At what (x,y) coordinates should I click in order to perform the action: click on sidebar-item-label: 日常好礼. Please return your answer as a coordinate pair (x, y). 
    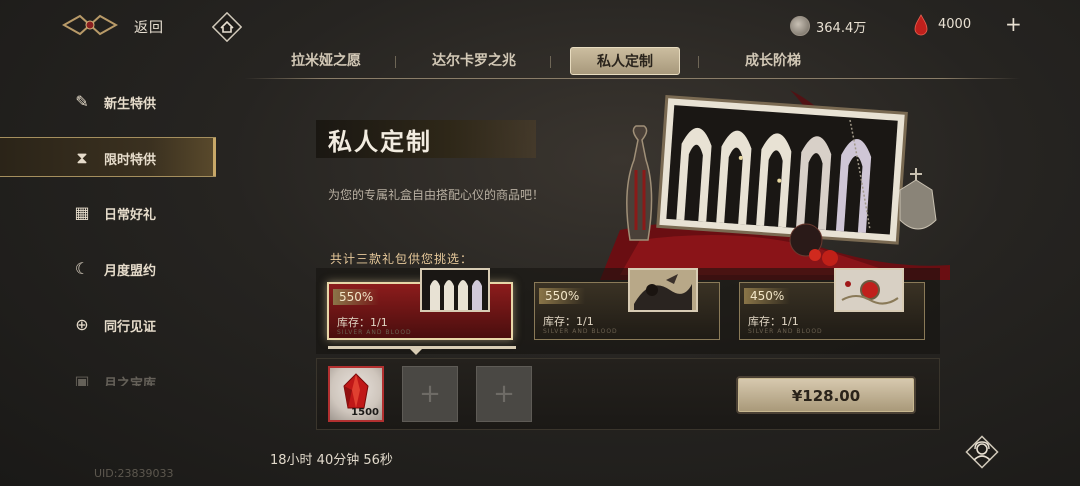
    Looking at the image, I should click on (130, 215).